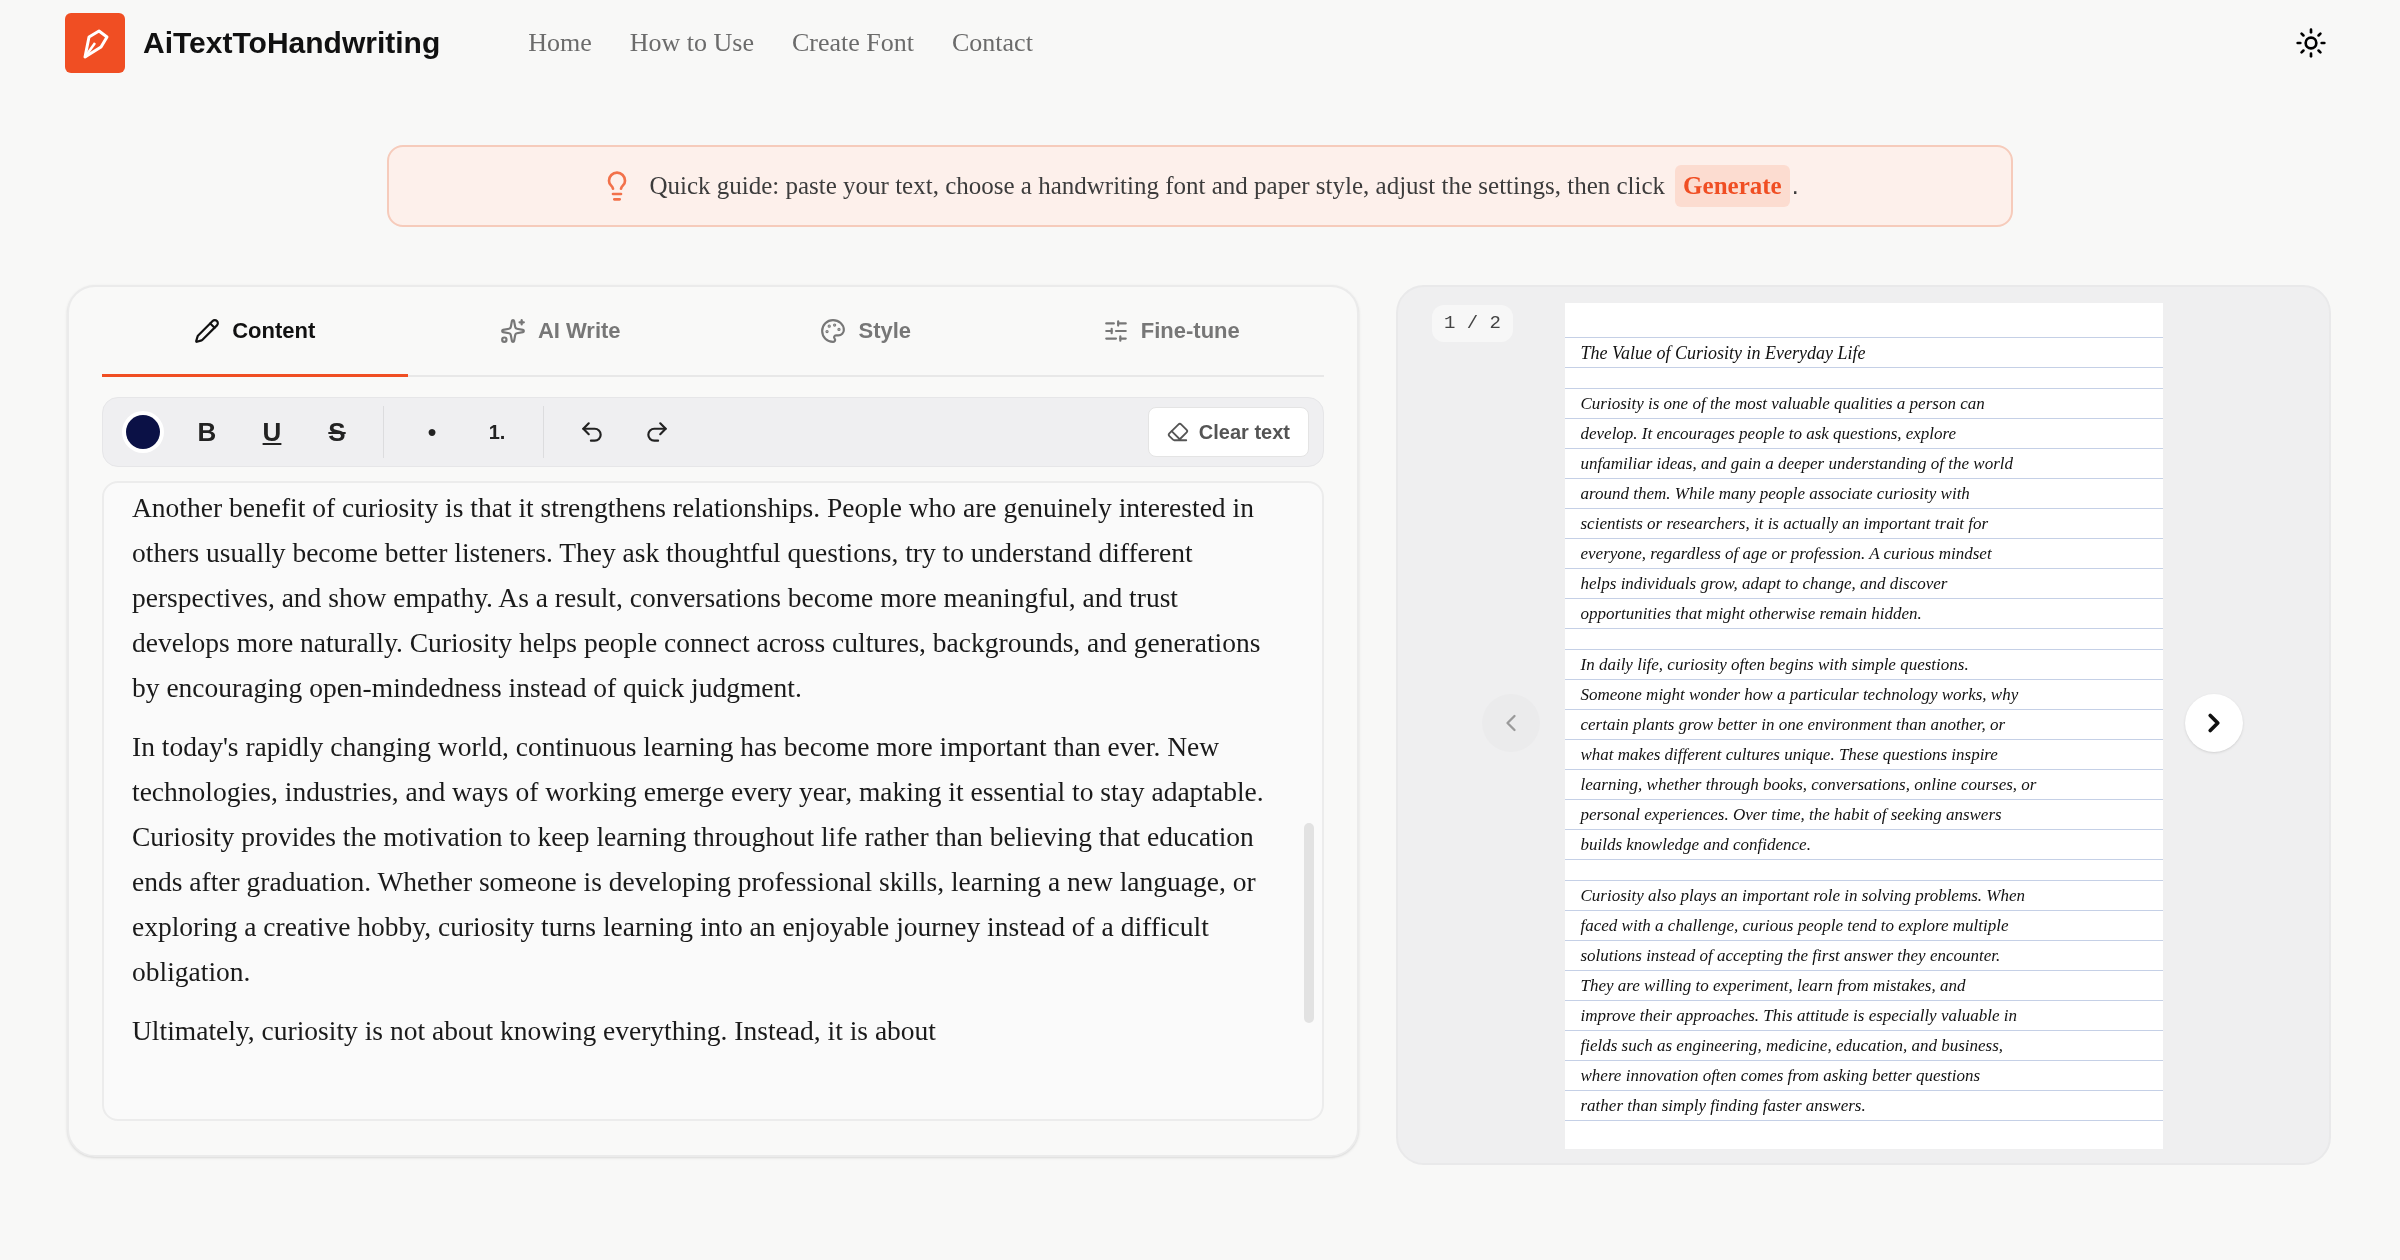  I want to click on generate-highlight: Generate, so click(1732, 186).